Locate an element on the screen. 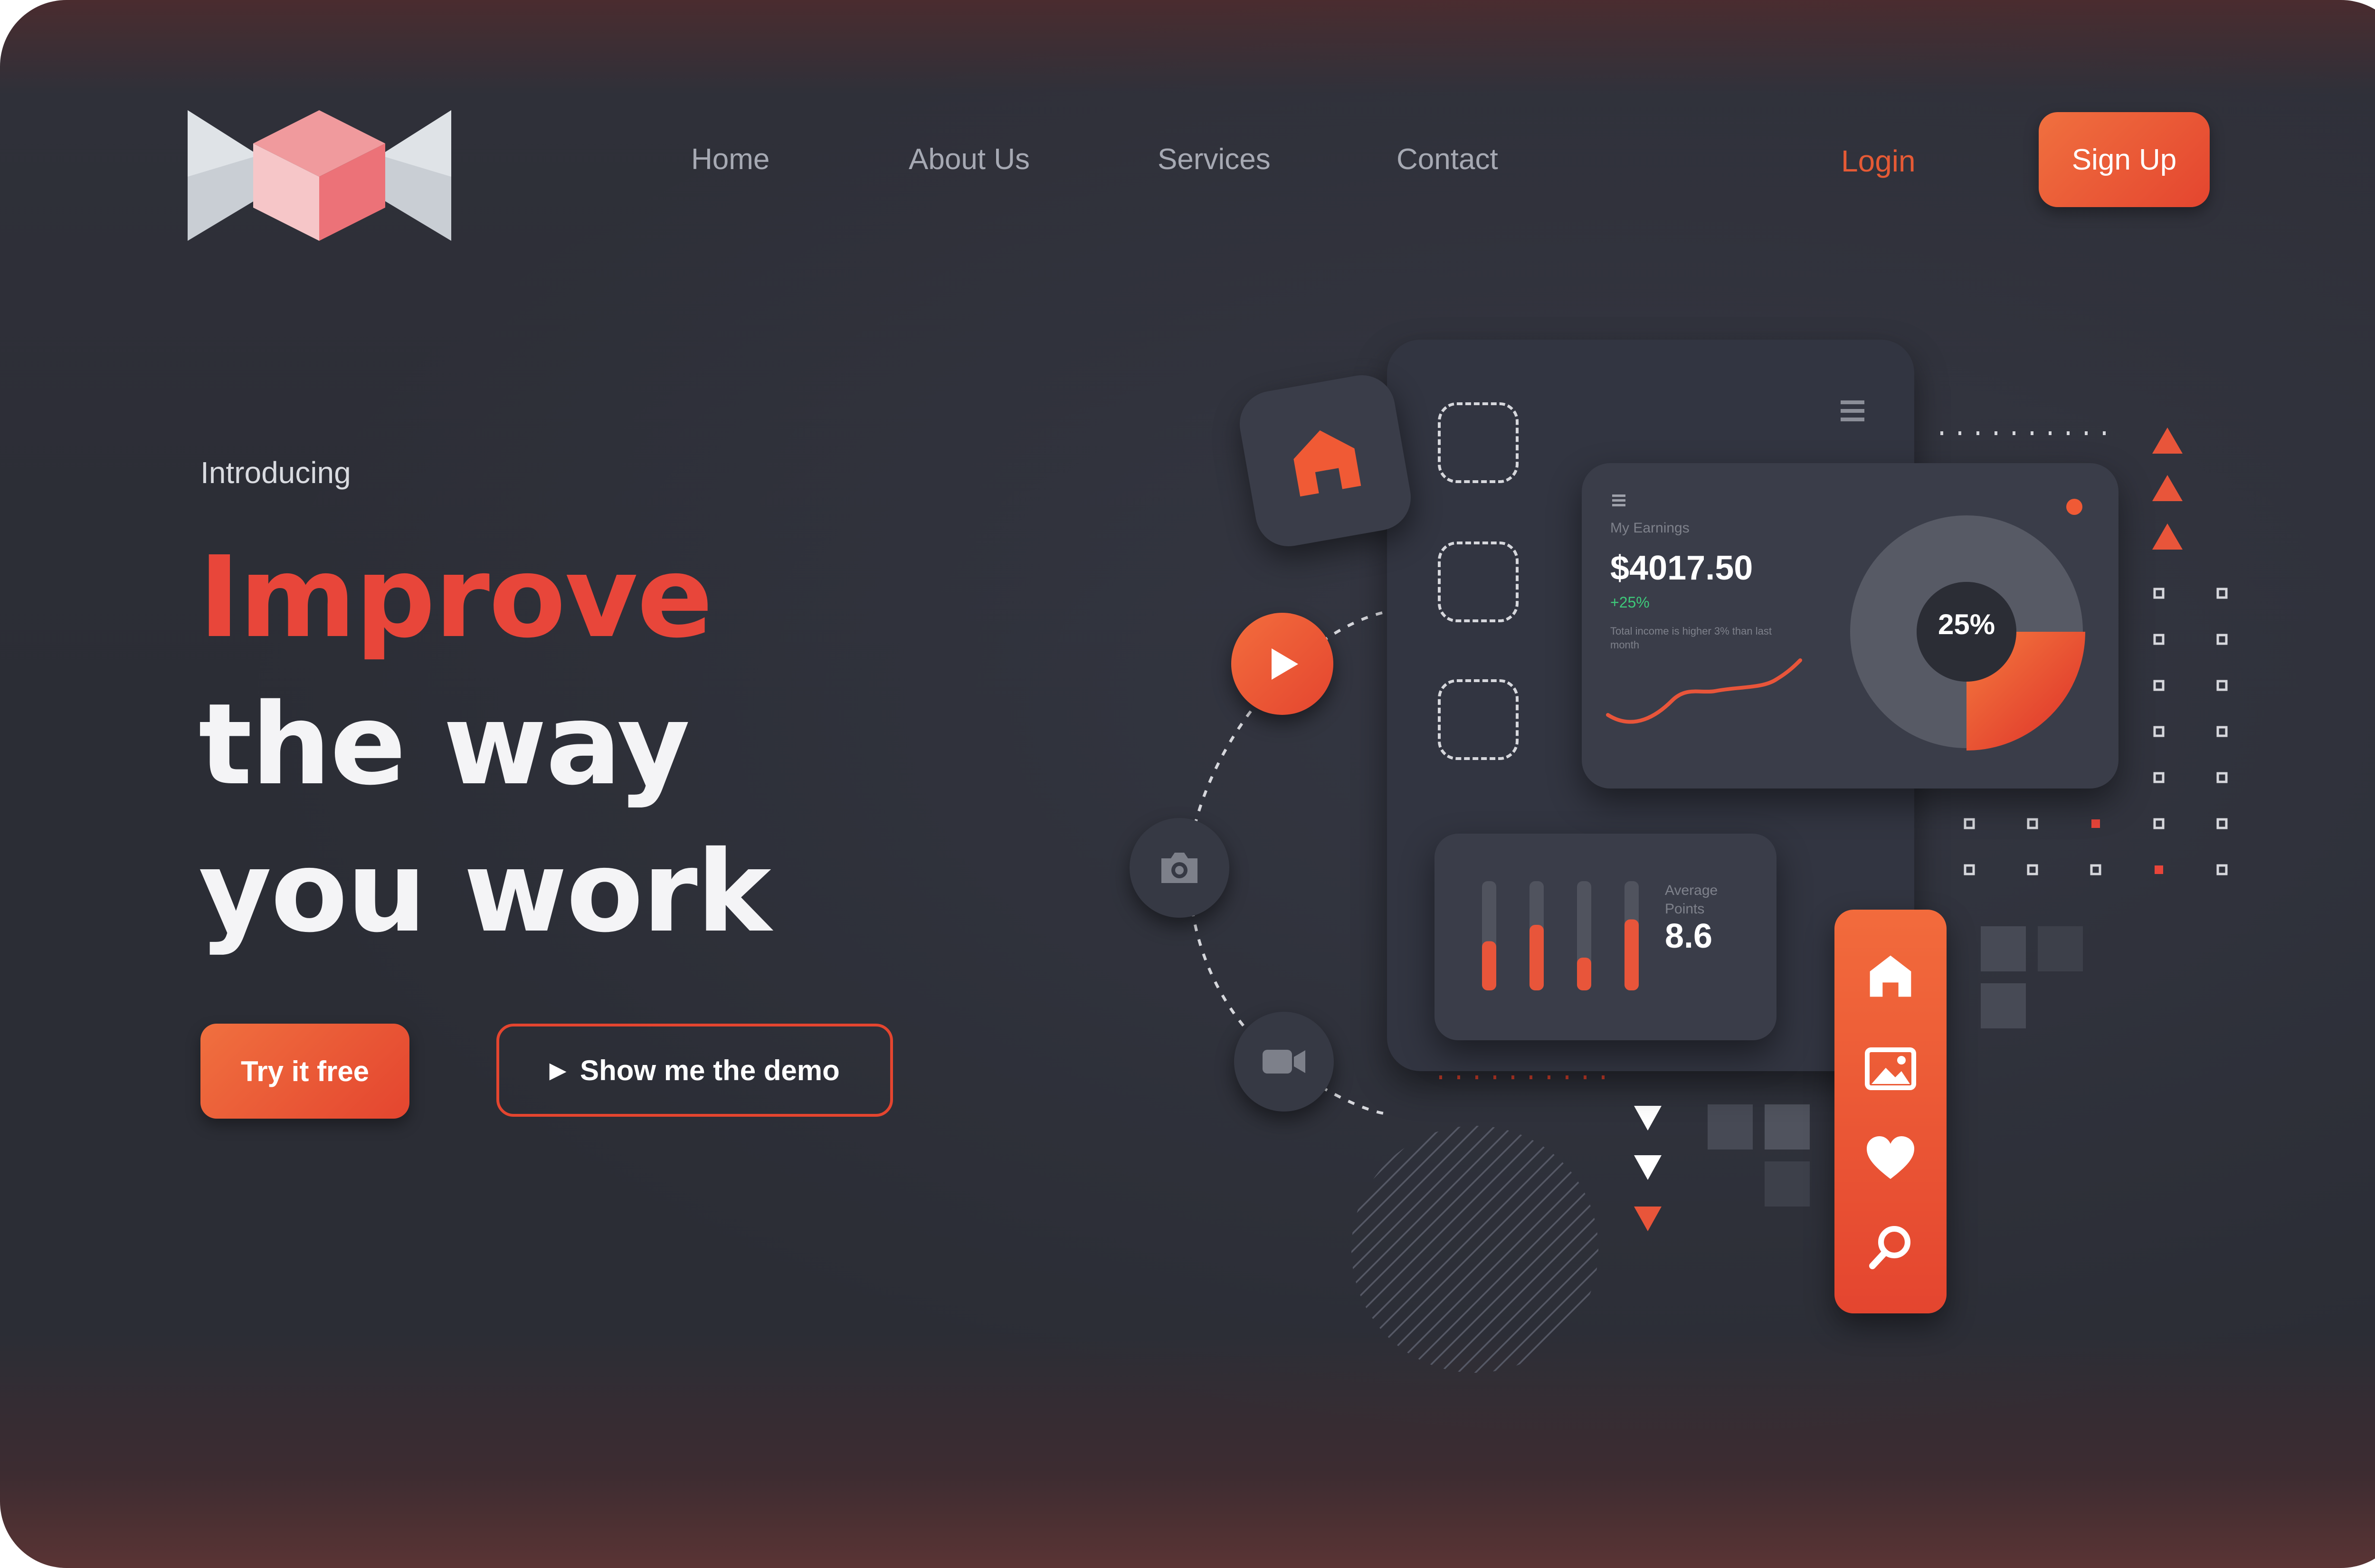  avg-value: 8.6 is located at coordinates (1689, 936).